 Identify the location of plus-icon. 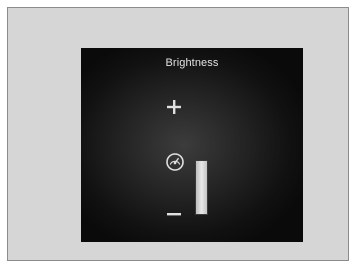
(174, 107).